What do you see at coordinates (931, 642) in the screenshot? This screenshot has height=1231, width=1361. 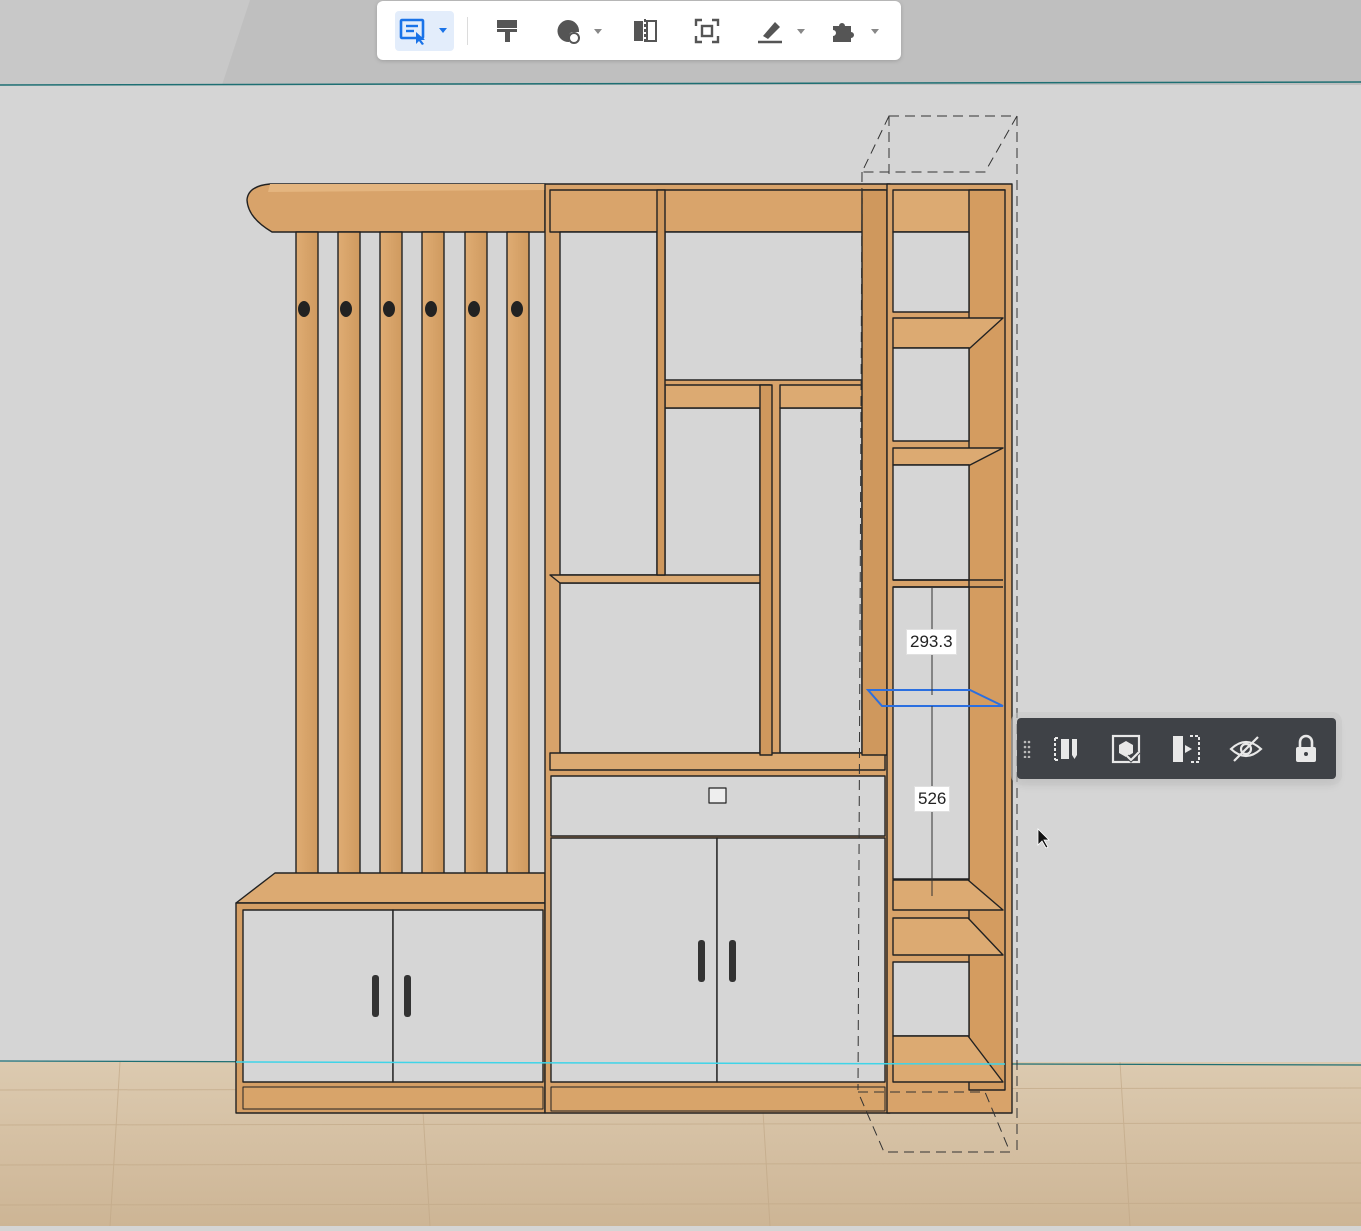 I see `dimension-label-upper: 293.3` at bounding box center [931, 642].